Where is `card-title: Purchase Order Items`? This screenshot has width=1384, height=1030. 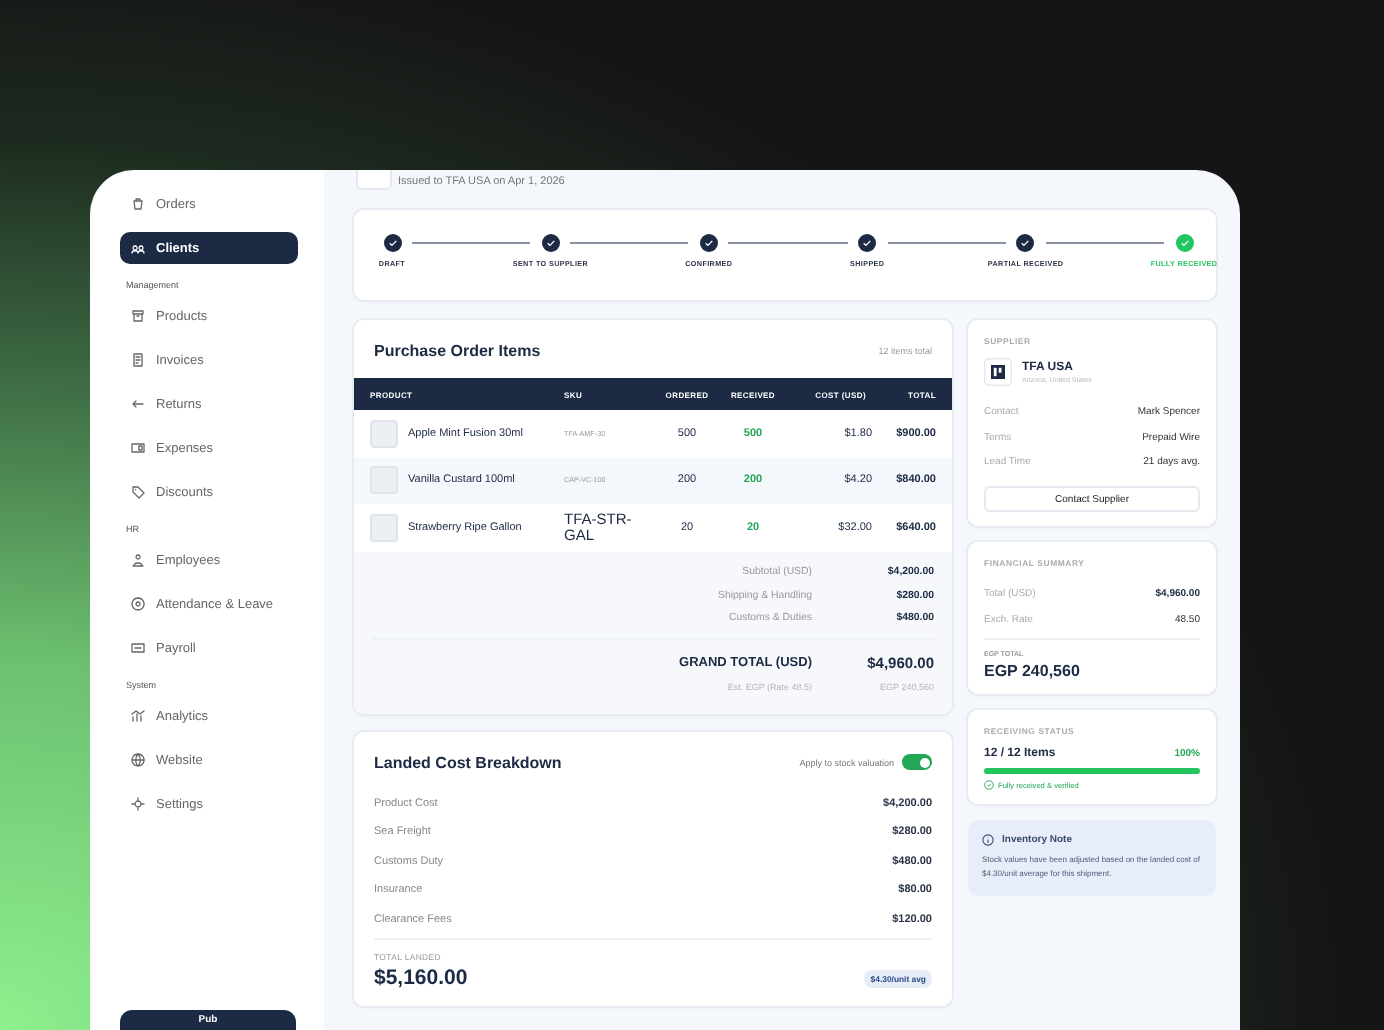 card-title: Purchase Order Items is located at coordinates (457, 351).